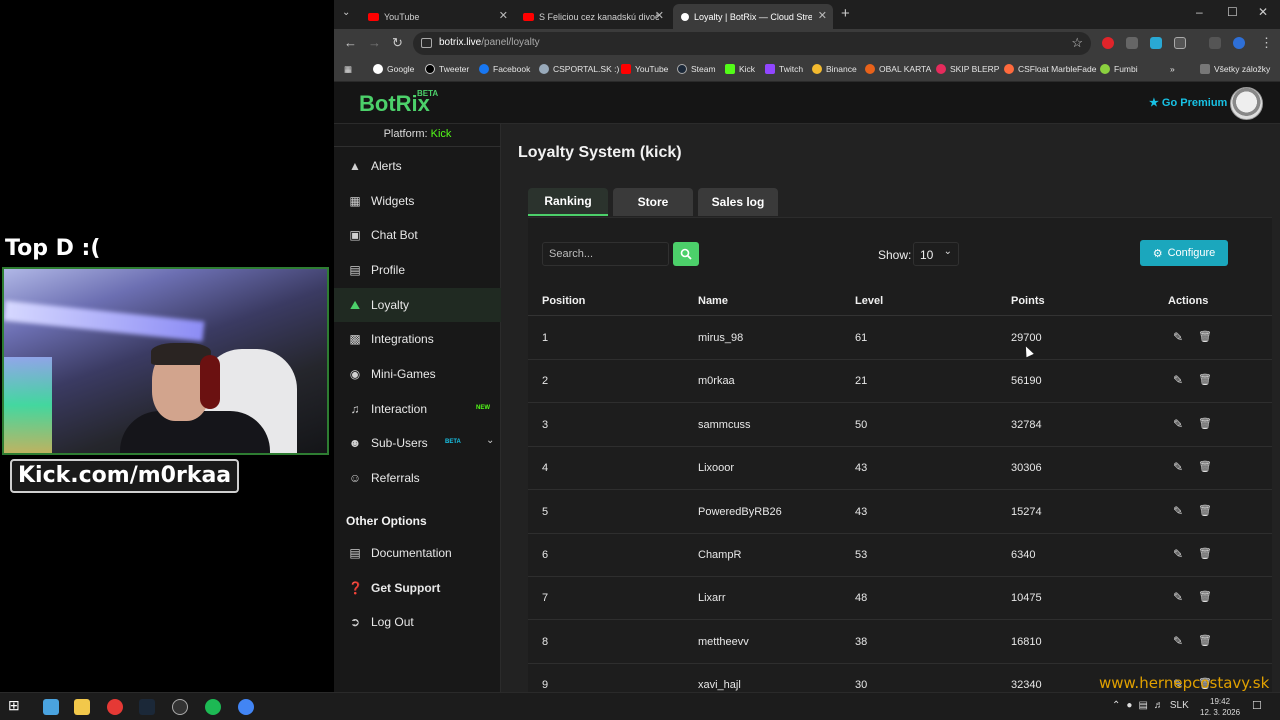 Image resolution: width=1280 pixels, height=720 pixels. Describe the element at coordinates (1199, 12) in the screenshot. I see `minimize-icon: –` at that location.